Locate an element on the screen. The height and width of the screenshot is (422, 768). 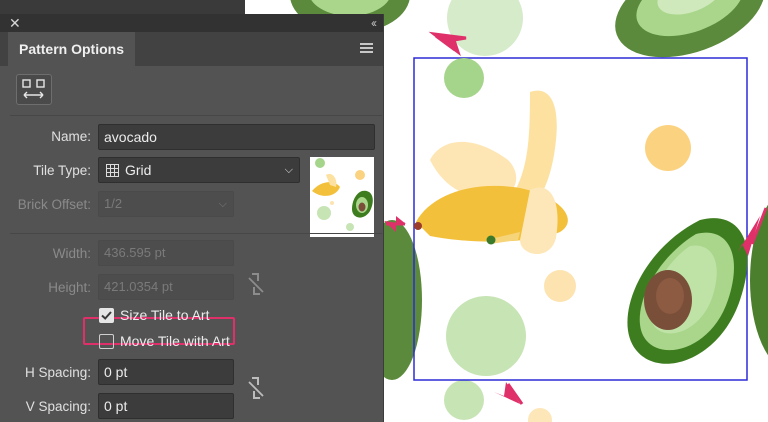
grid-icon is located at coordinates (112, 170).